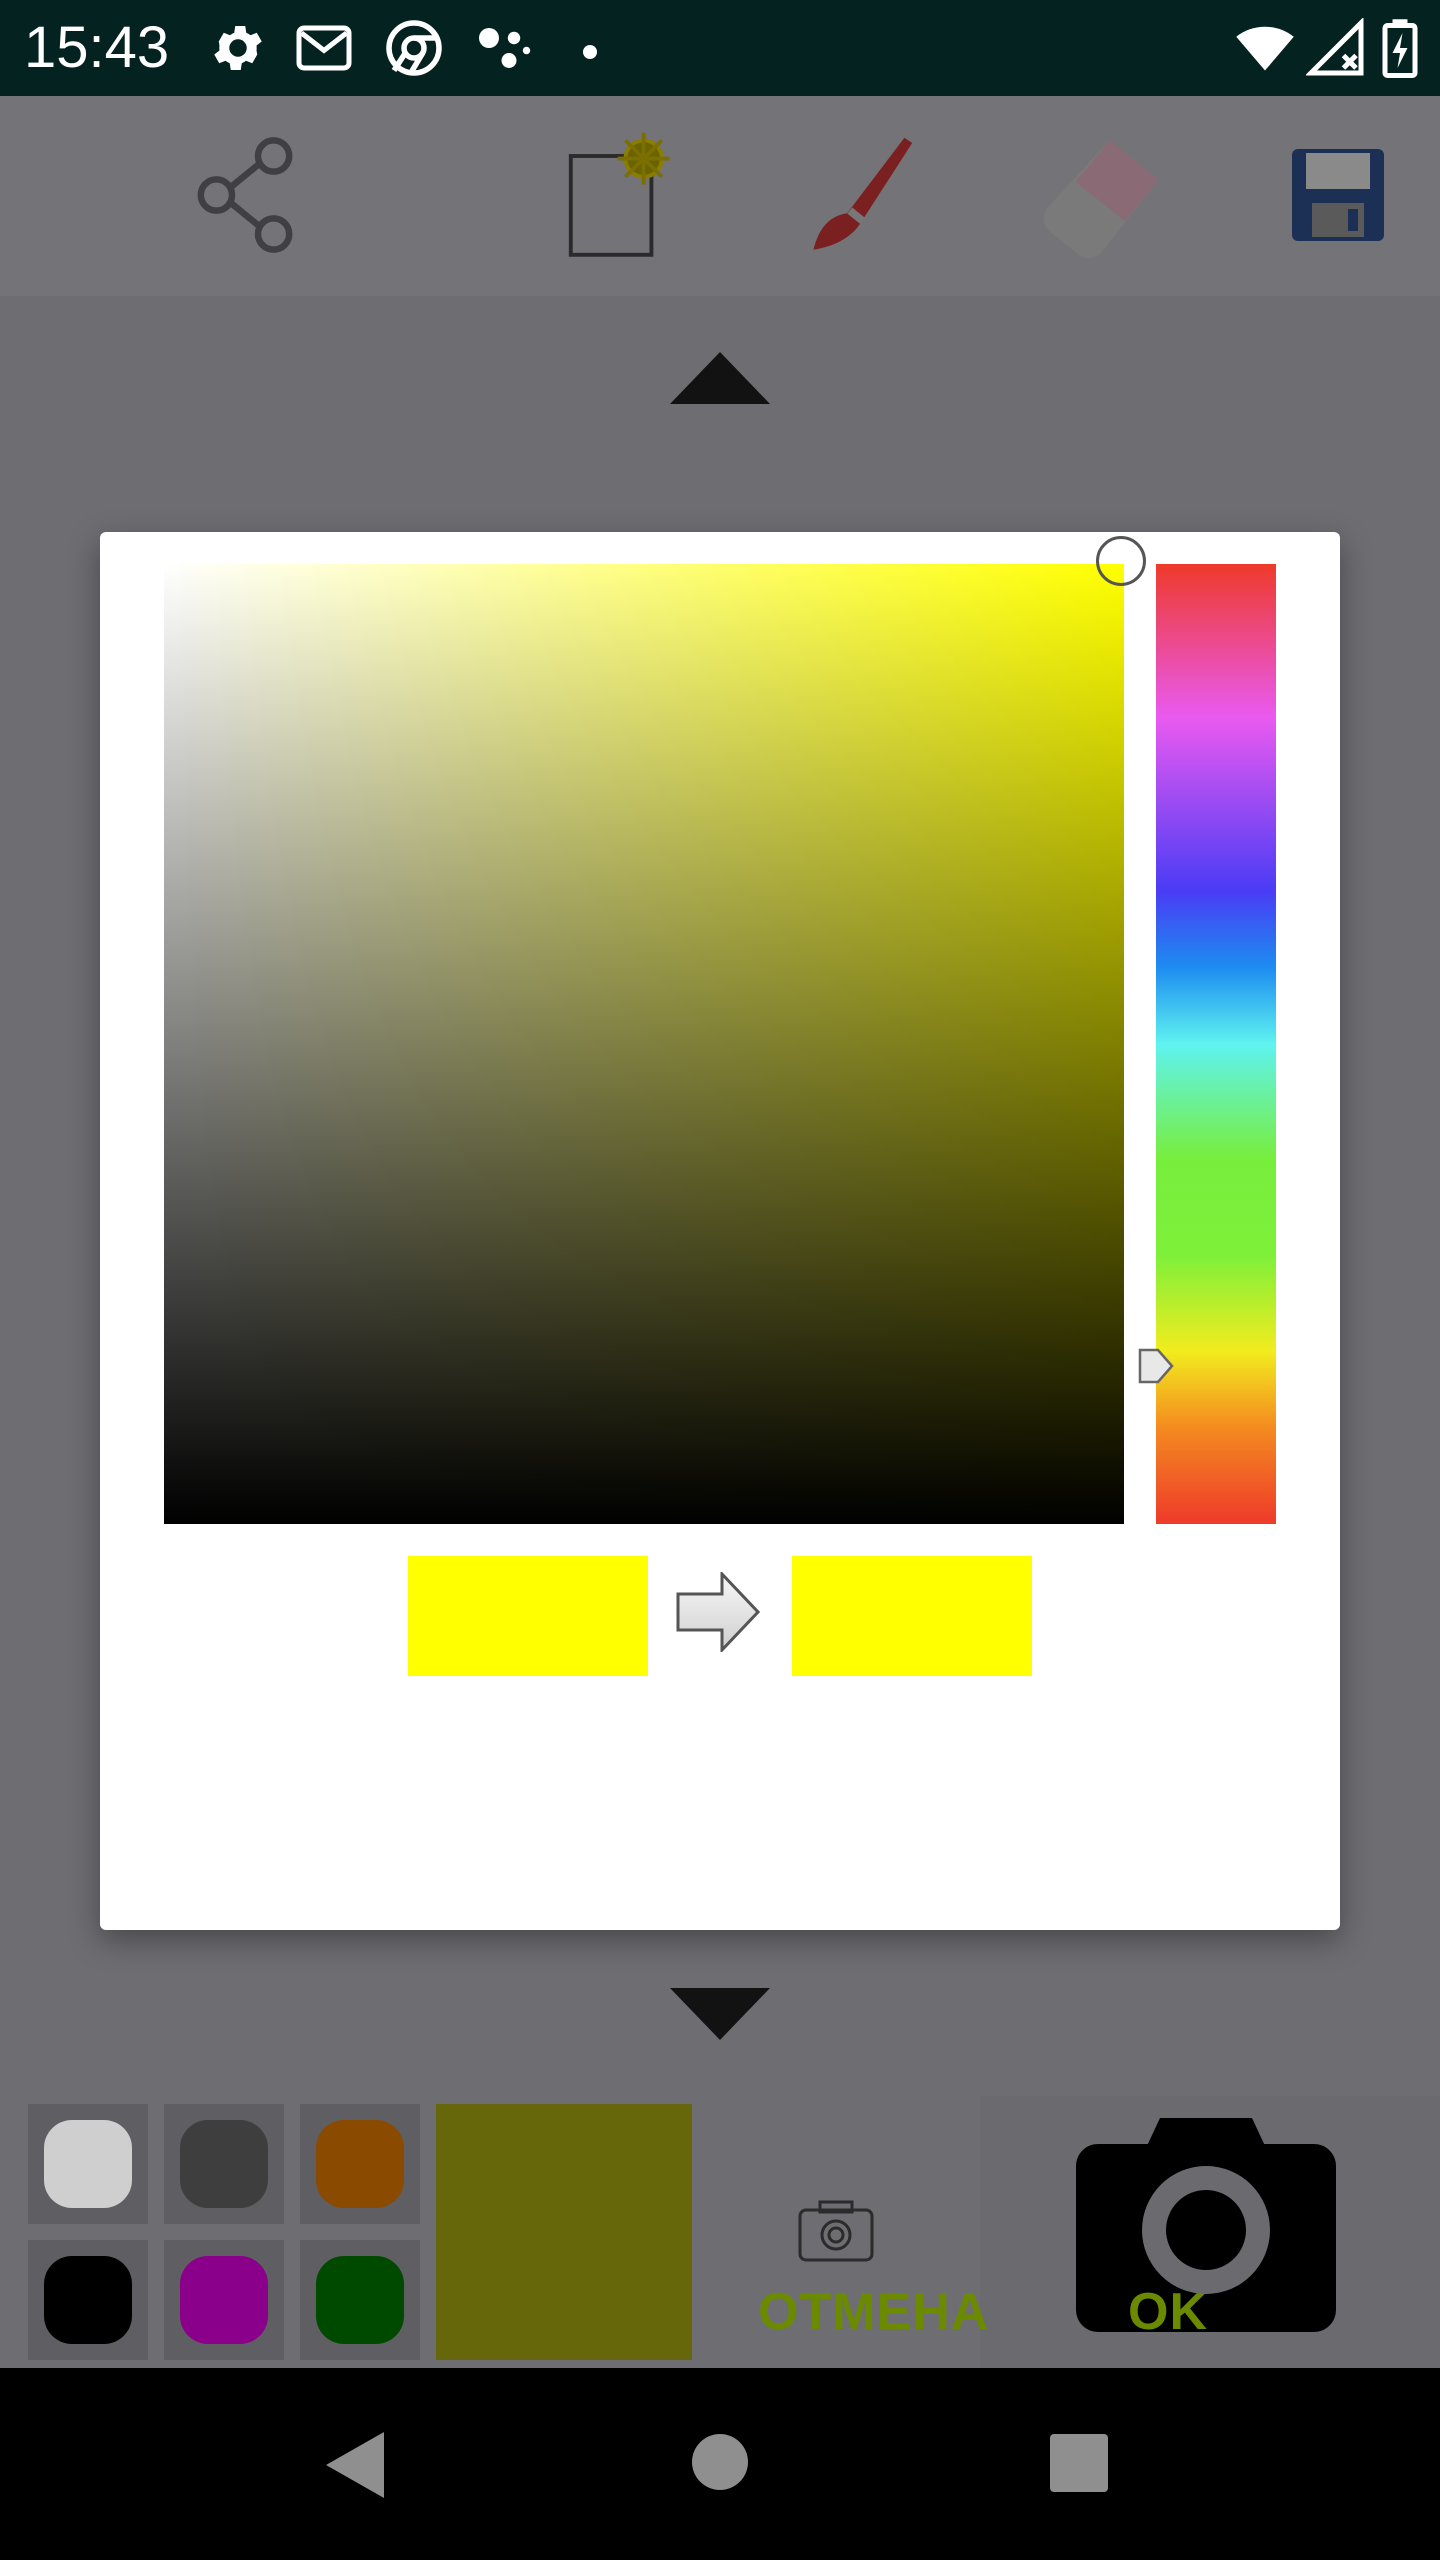 This screenshot has height=2560, width=1440. What do you see at coordinates (1400, 48) in the screenshot?
I see `battery-icon` at bounding box center [1400, 48].